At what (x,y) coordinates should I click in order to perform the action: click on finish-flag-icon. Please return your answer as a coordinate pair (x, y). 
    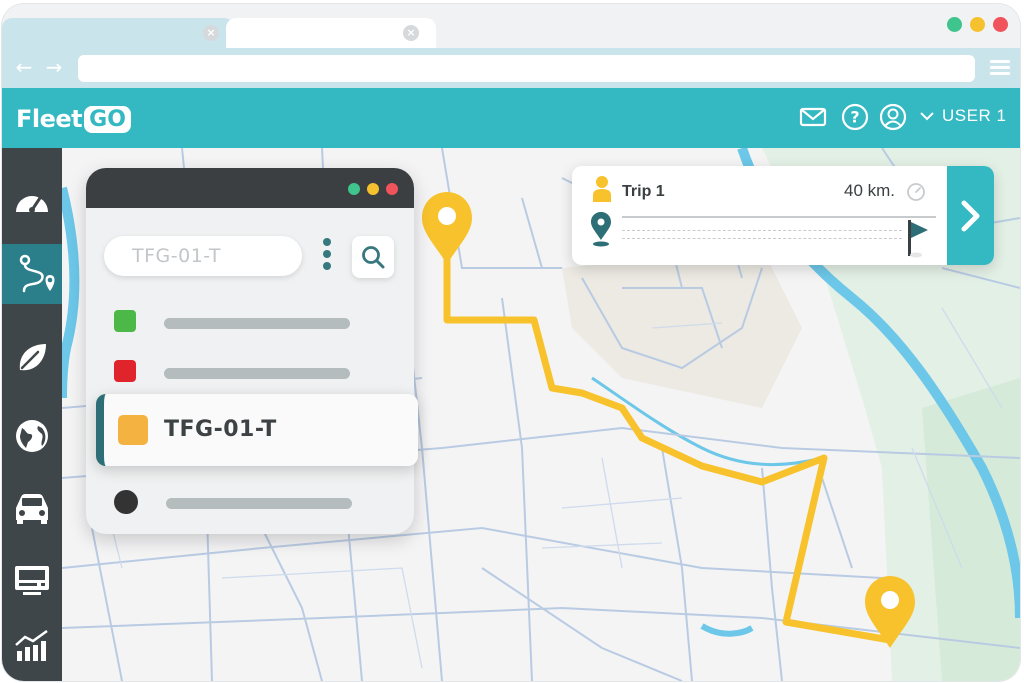
    Looking at the image, I should click on (918, 239).